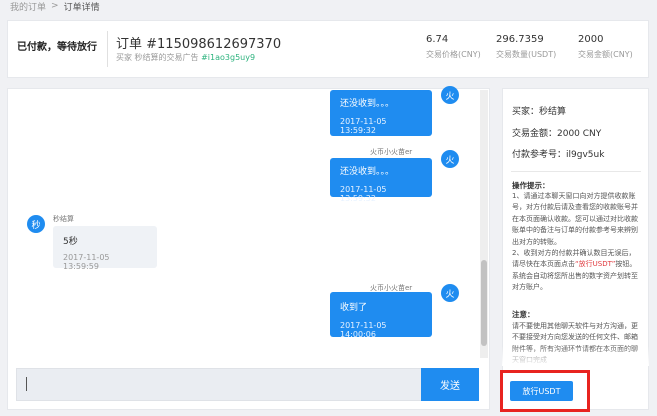 The width and height of the screenshot is (657, 416). What do you see at coordinates (526, 47) in the screenshot?
I see `stat-quantity: 296.7359 交易数量(USDT)` at bounding box center [526, 47].